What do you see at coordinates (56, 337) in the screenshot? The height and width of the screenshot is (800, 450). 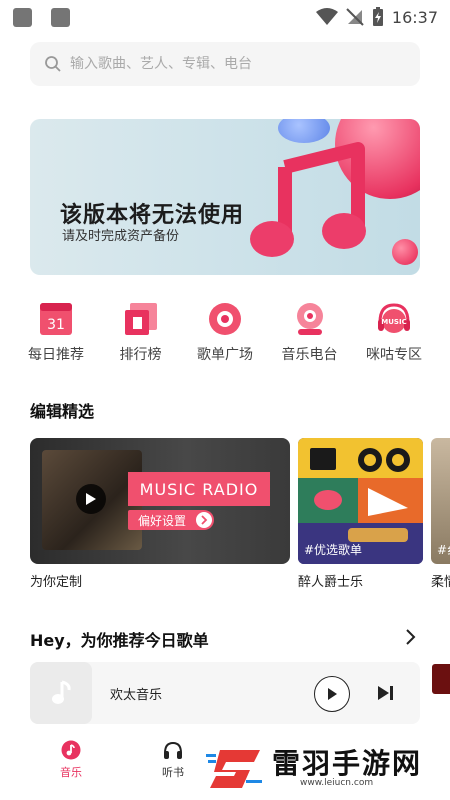 I see `nav-daily-recommend: 31 每日推荐` at bounding box center [56, 337].